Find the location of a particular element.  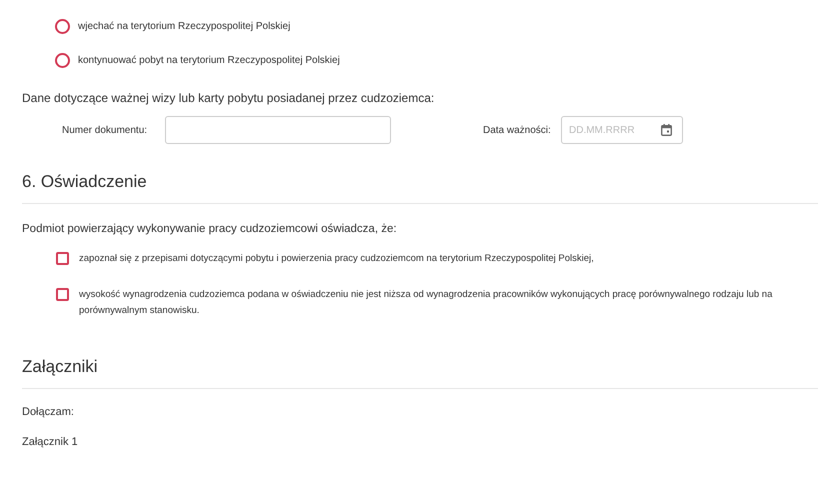

checkbox-label: zapoznał się z przepisami dotyczącymi pobytu i powierzenia pracy cudzoziemcom na terytorium Rzeczypospolitej Polskiej, is located at coordinates (336, 259).